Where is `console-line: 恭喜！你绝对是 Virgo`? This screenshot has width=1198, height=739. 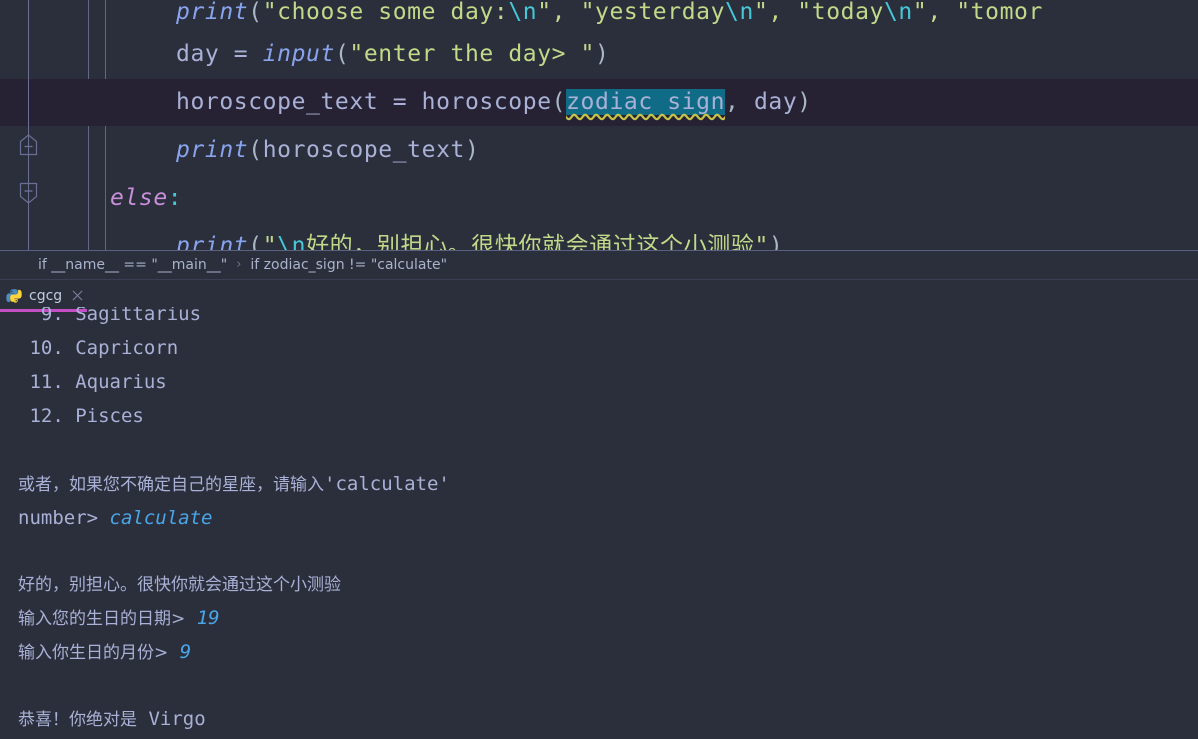 console-line: 恭喜！你绝对是 Virgo is located at coordinates (112, 719).